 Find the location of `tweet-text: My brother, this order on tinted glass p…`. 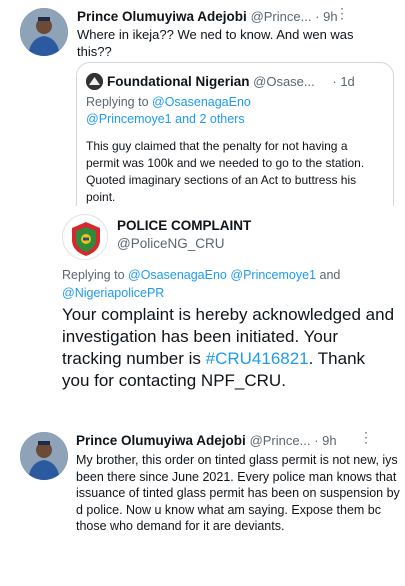

tweet-text: My brother, this order on tinted glass p… is located at coordinates (238, 493).